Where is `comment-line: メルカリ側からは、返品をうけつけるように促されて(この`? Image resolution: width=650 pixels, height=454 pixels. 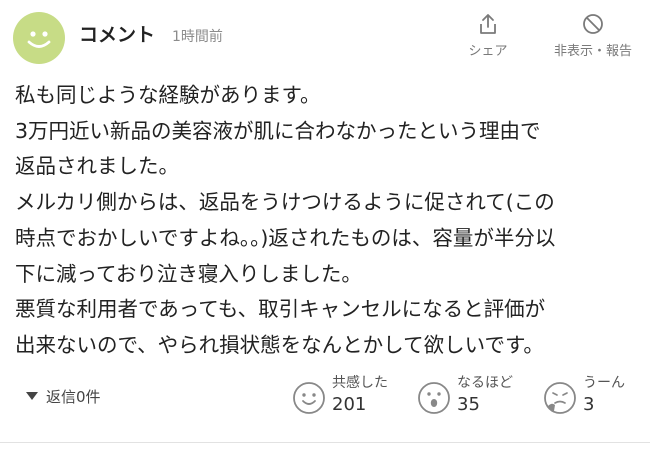
comment-line: メルカリ側からは、返品をうけつけるように促されて(この is located at coordinates (285, 202).